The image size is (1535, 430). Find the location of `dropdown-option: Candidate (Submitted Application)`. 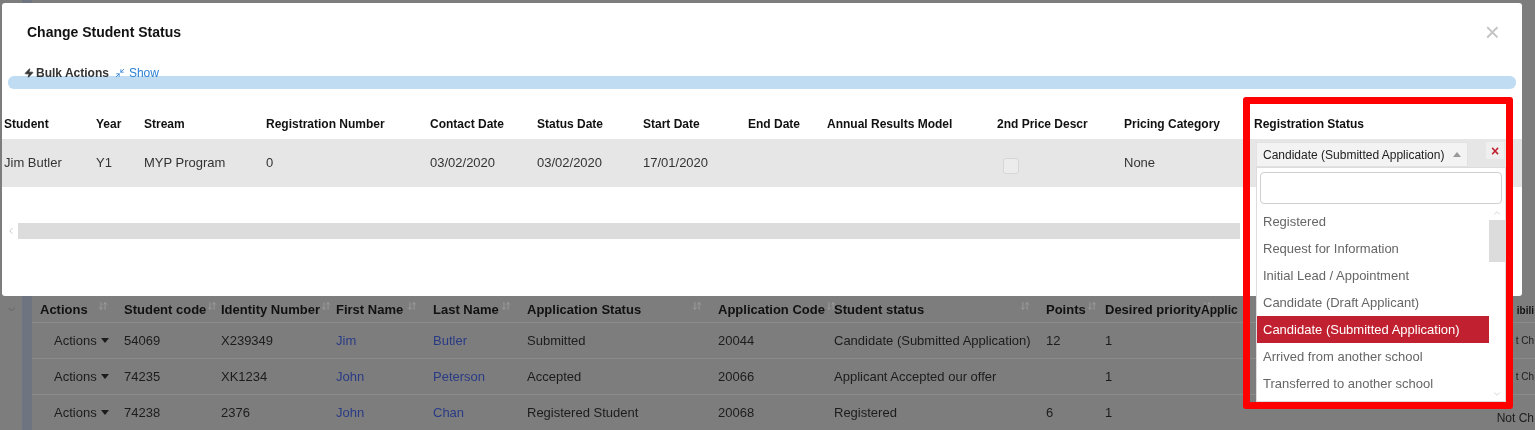

dropdown-option: Candidate (Submitted Application) is located at coordinates (1373, 329).